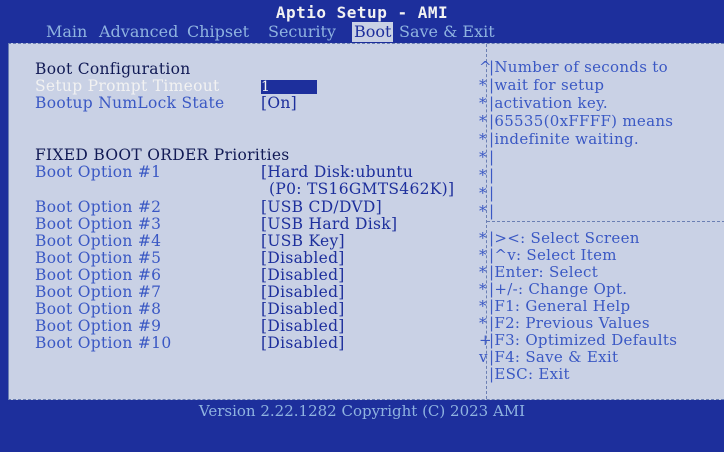 Image resolution: width=724 pixels, height=452 pixels. Describe the element at coordinates (98, 172) in the screenshot. I see `boot-option-1-label: Boot Option #1` at that location.